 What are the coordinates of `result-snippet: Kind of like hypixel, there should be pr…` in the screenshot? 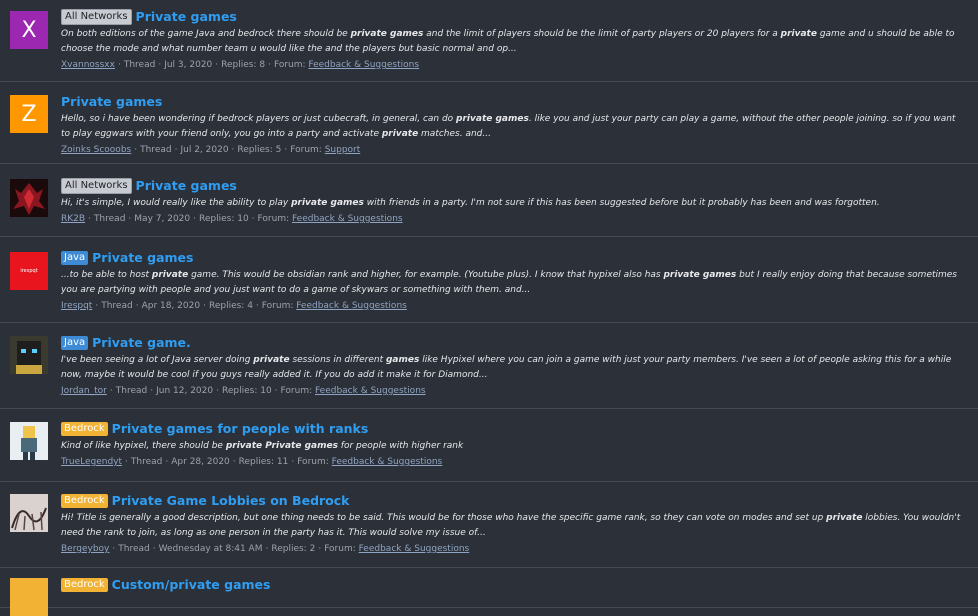 It's located at (513, 446).